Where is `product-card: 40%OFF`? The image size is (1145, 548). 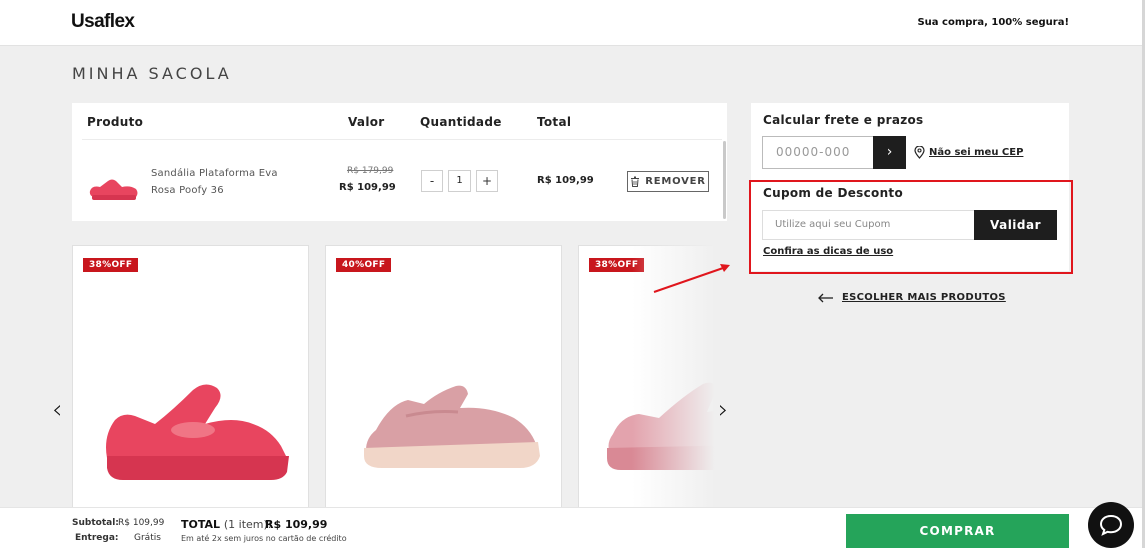
product-card: 40%OFF is located at coordinates (443, 376).